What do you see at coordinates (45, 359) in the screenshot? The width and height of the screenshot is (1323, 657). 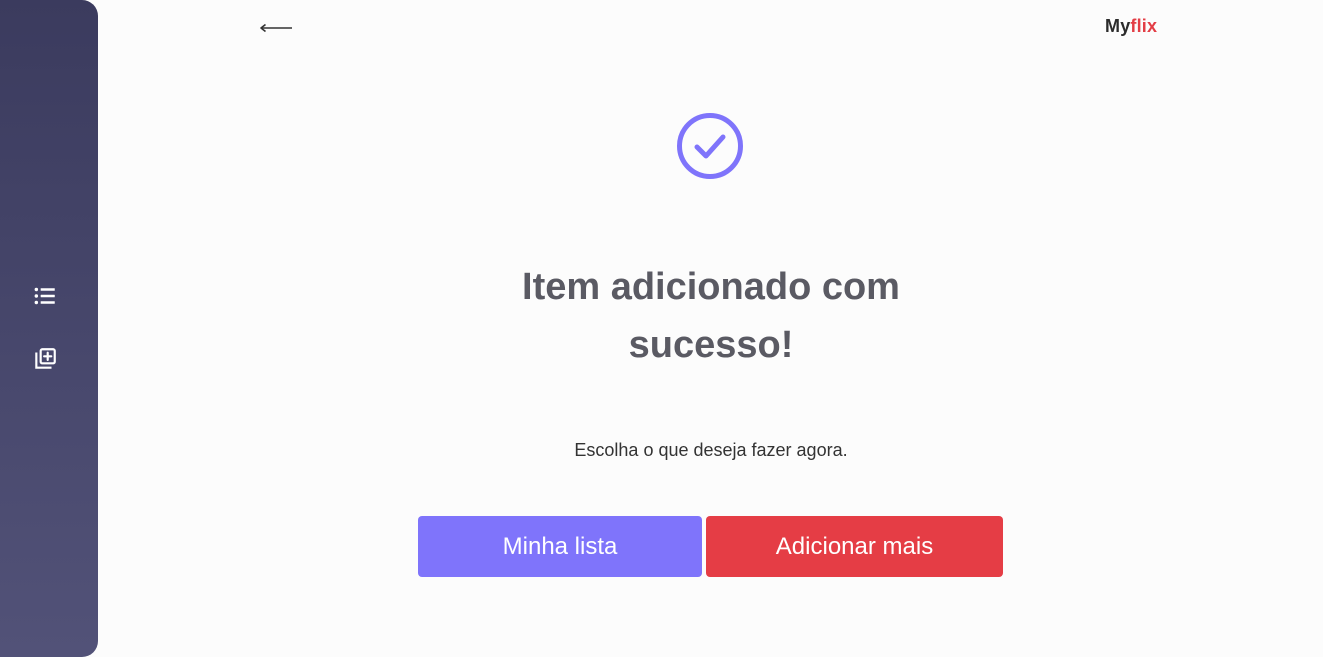 I see `add-to-library-icon` at bounding box center [45, 359].